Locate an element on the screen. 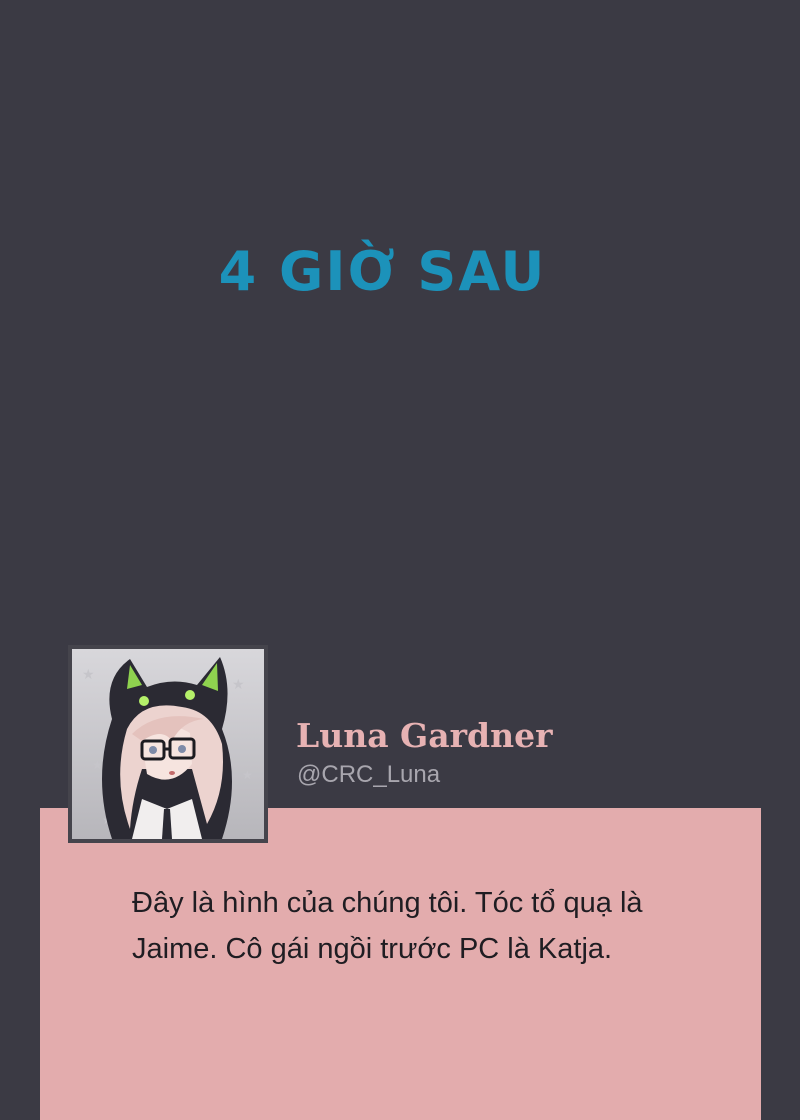  avatar: ★ ★ ★ ★ ★ is located at coordinates (168, 744).